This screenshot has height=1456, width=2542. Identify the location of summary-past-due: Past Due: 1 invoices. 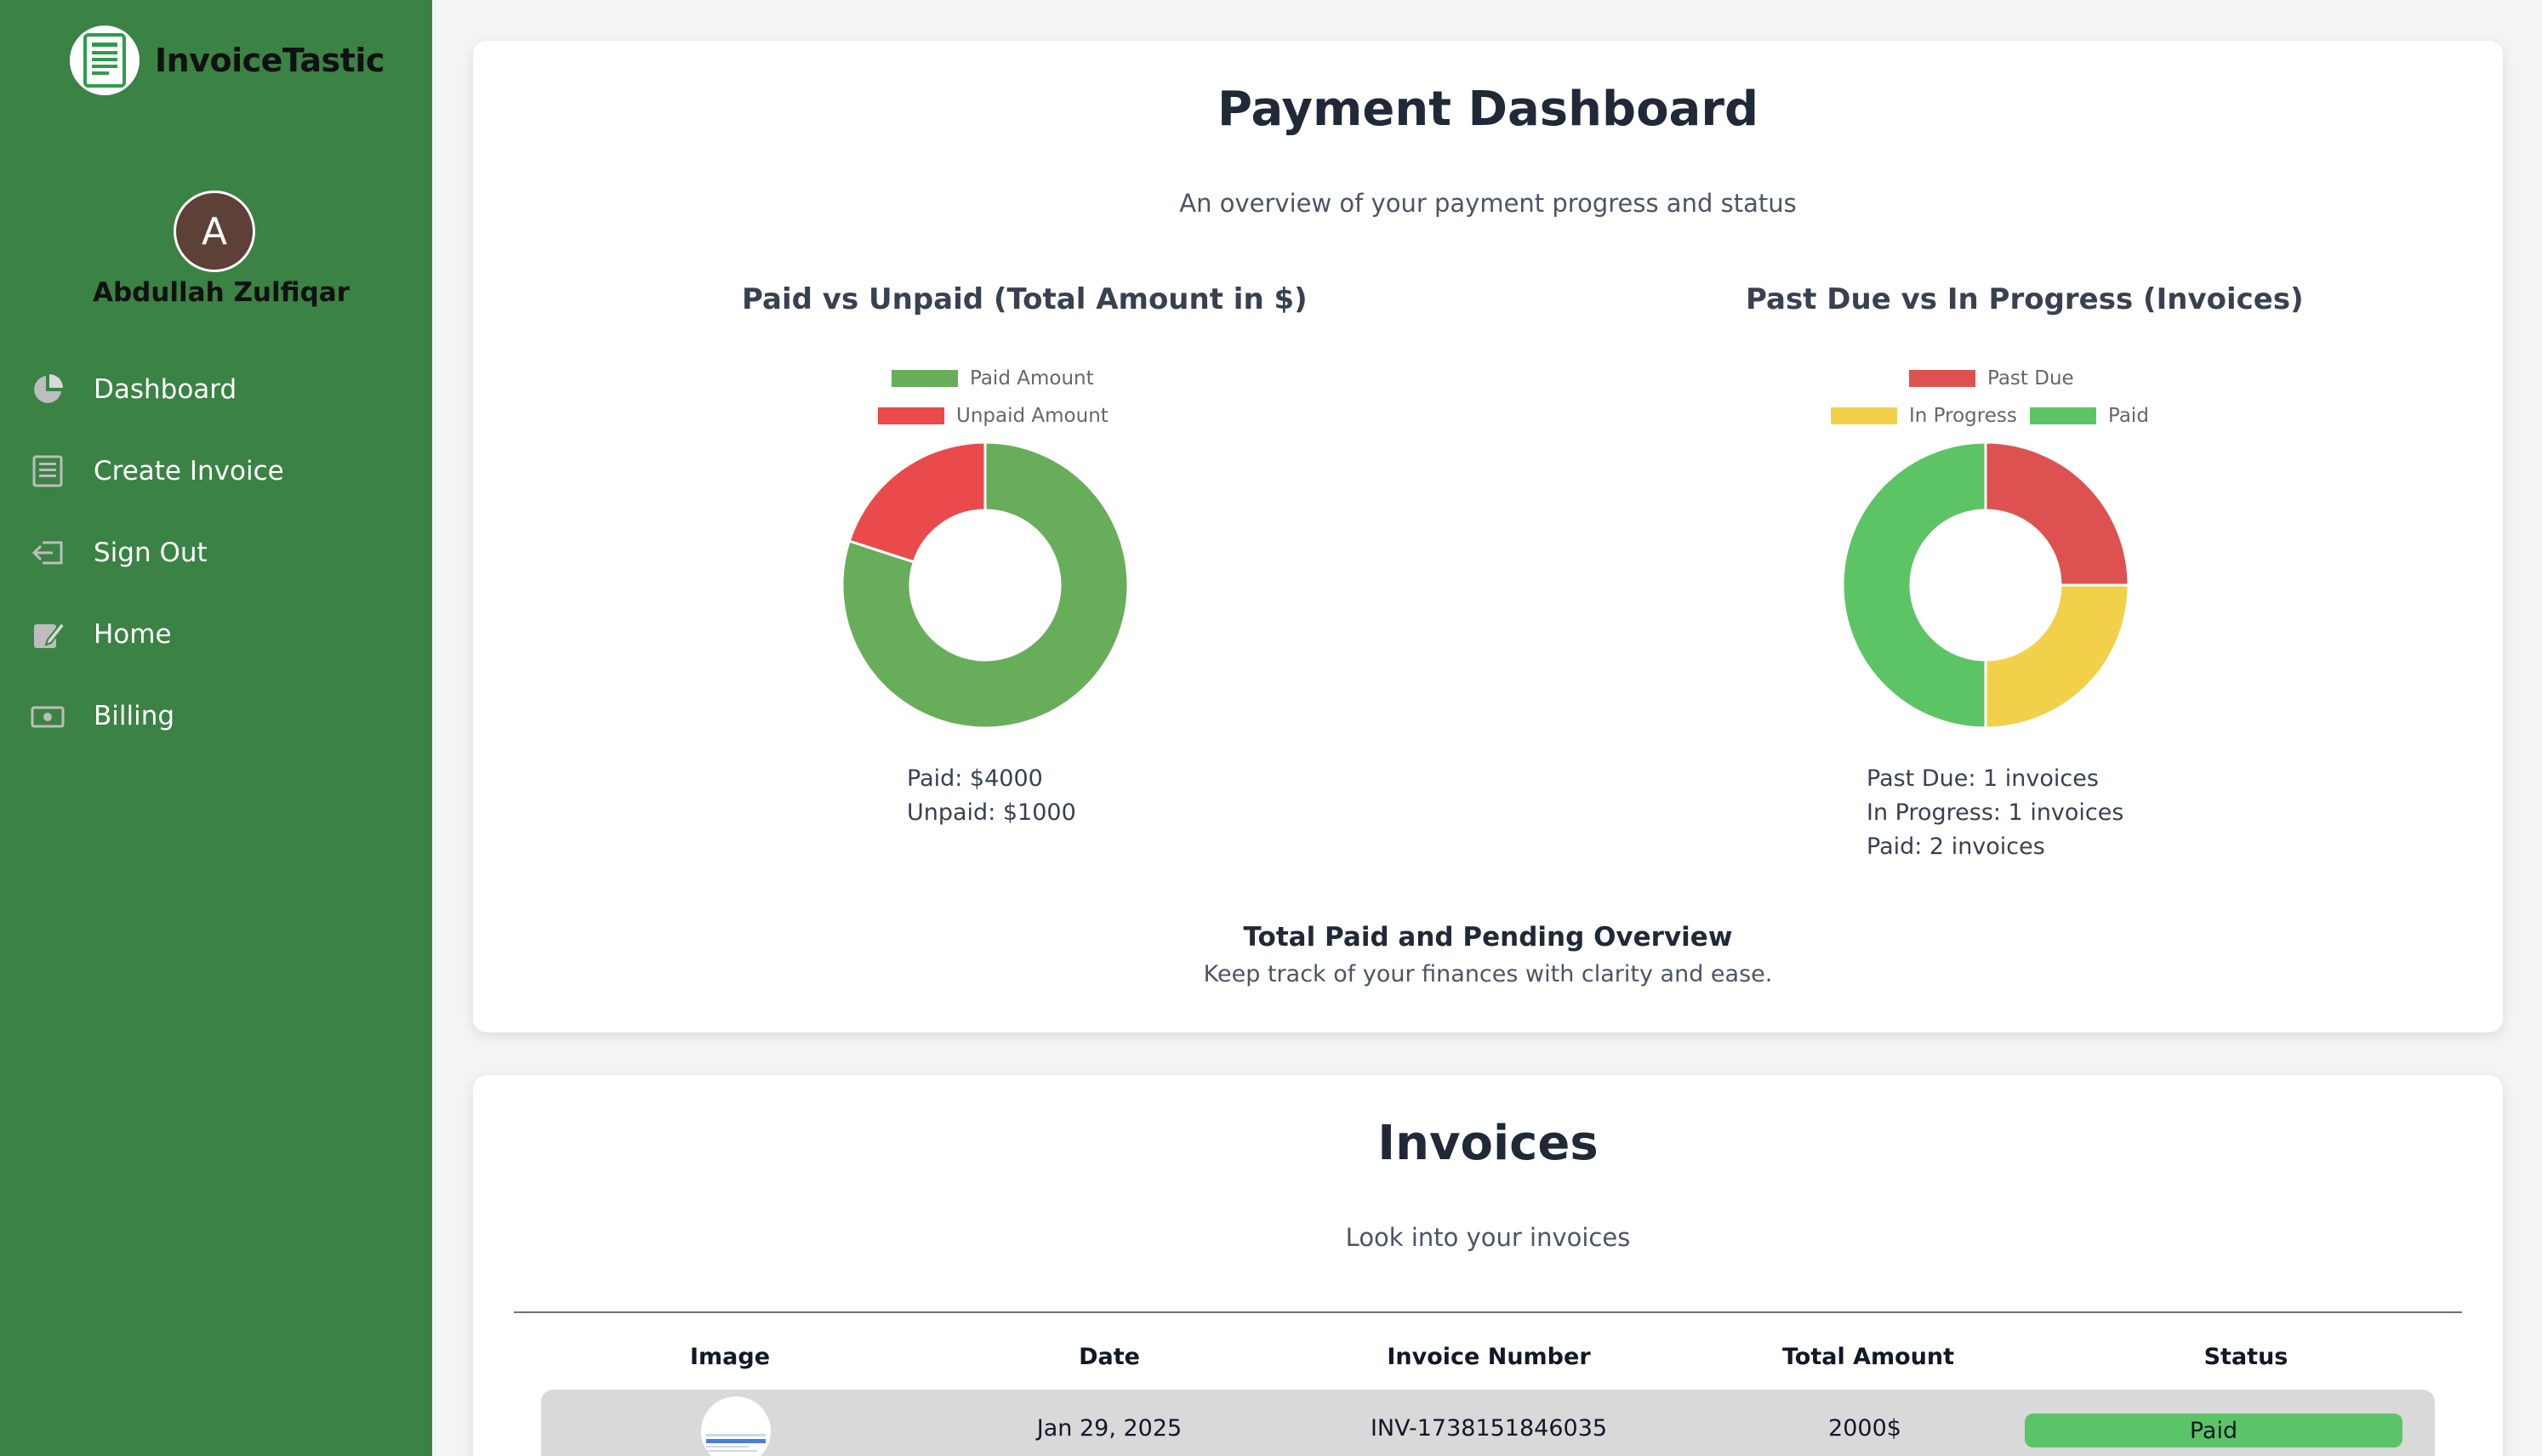
(1983, 778).